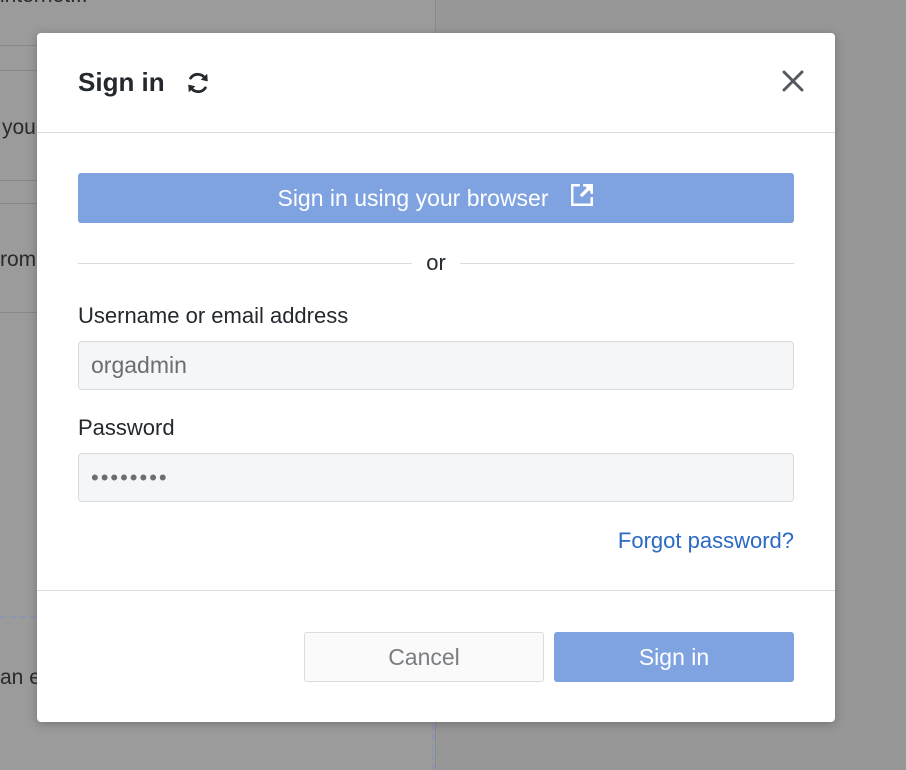  I want to click on password-value: ••••••••, so click(130, 477).